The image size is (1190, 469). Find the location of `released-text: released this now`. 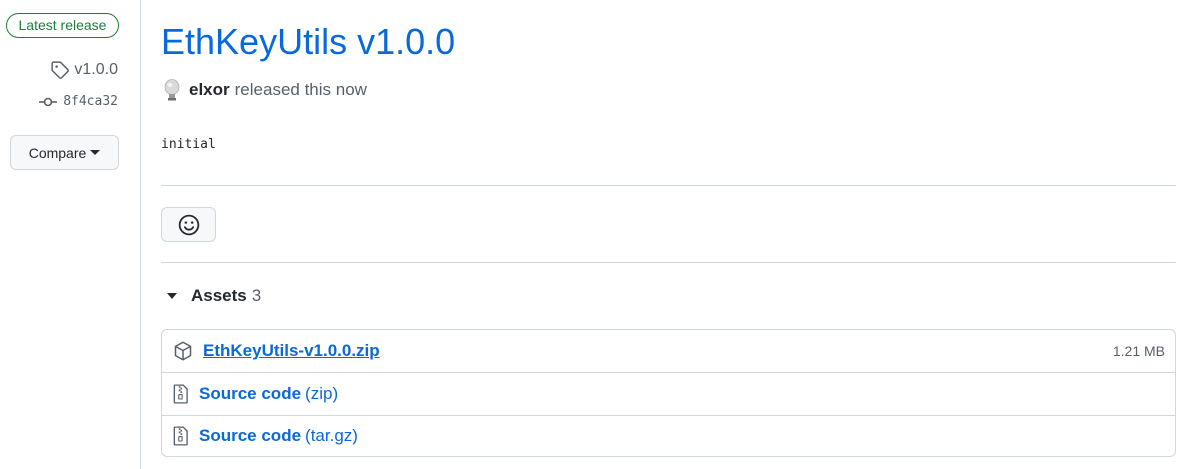

released-text: released this now is located at coordinates (300, 89).